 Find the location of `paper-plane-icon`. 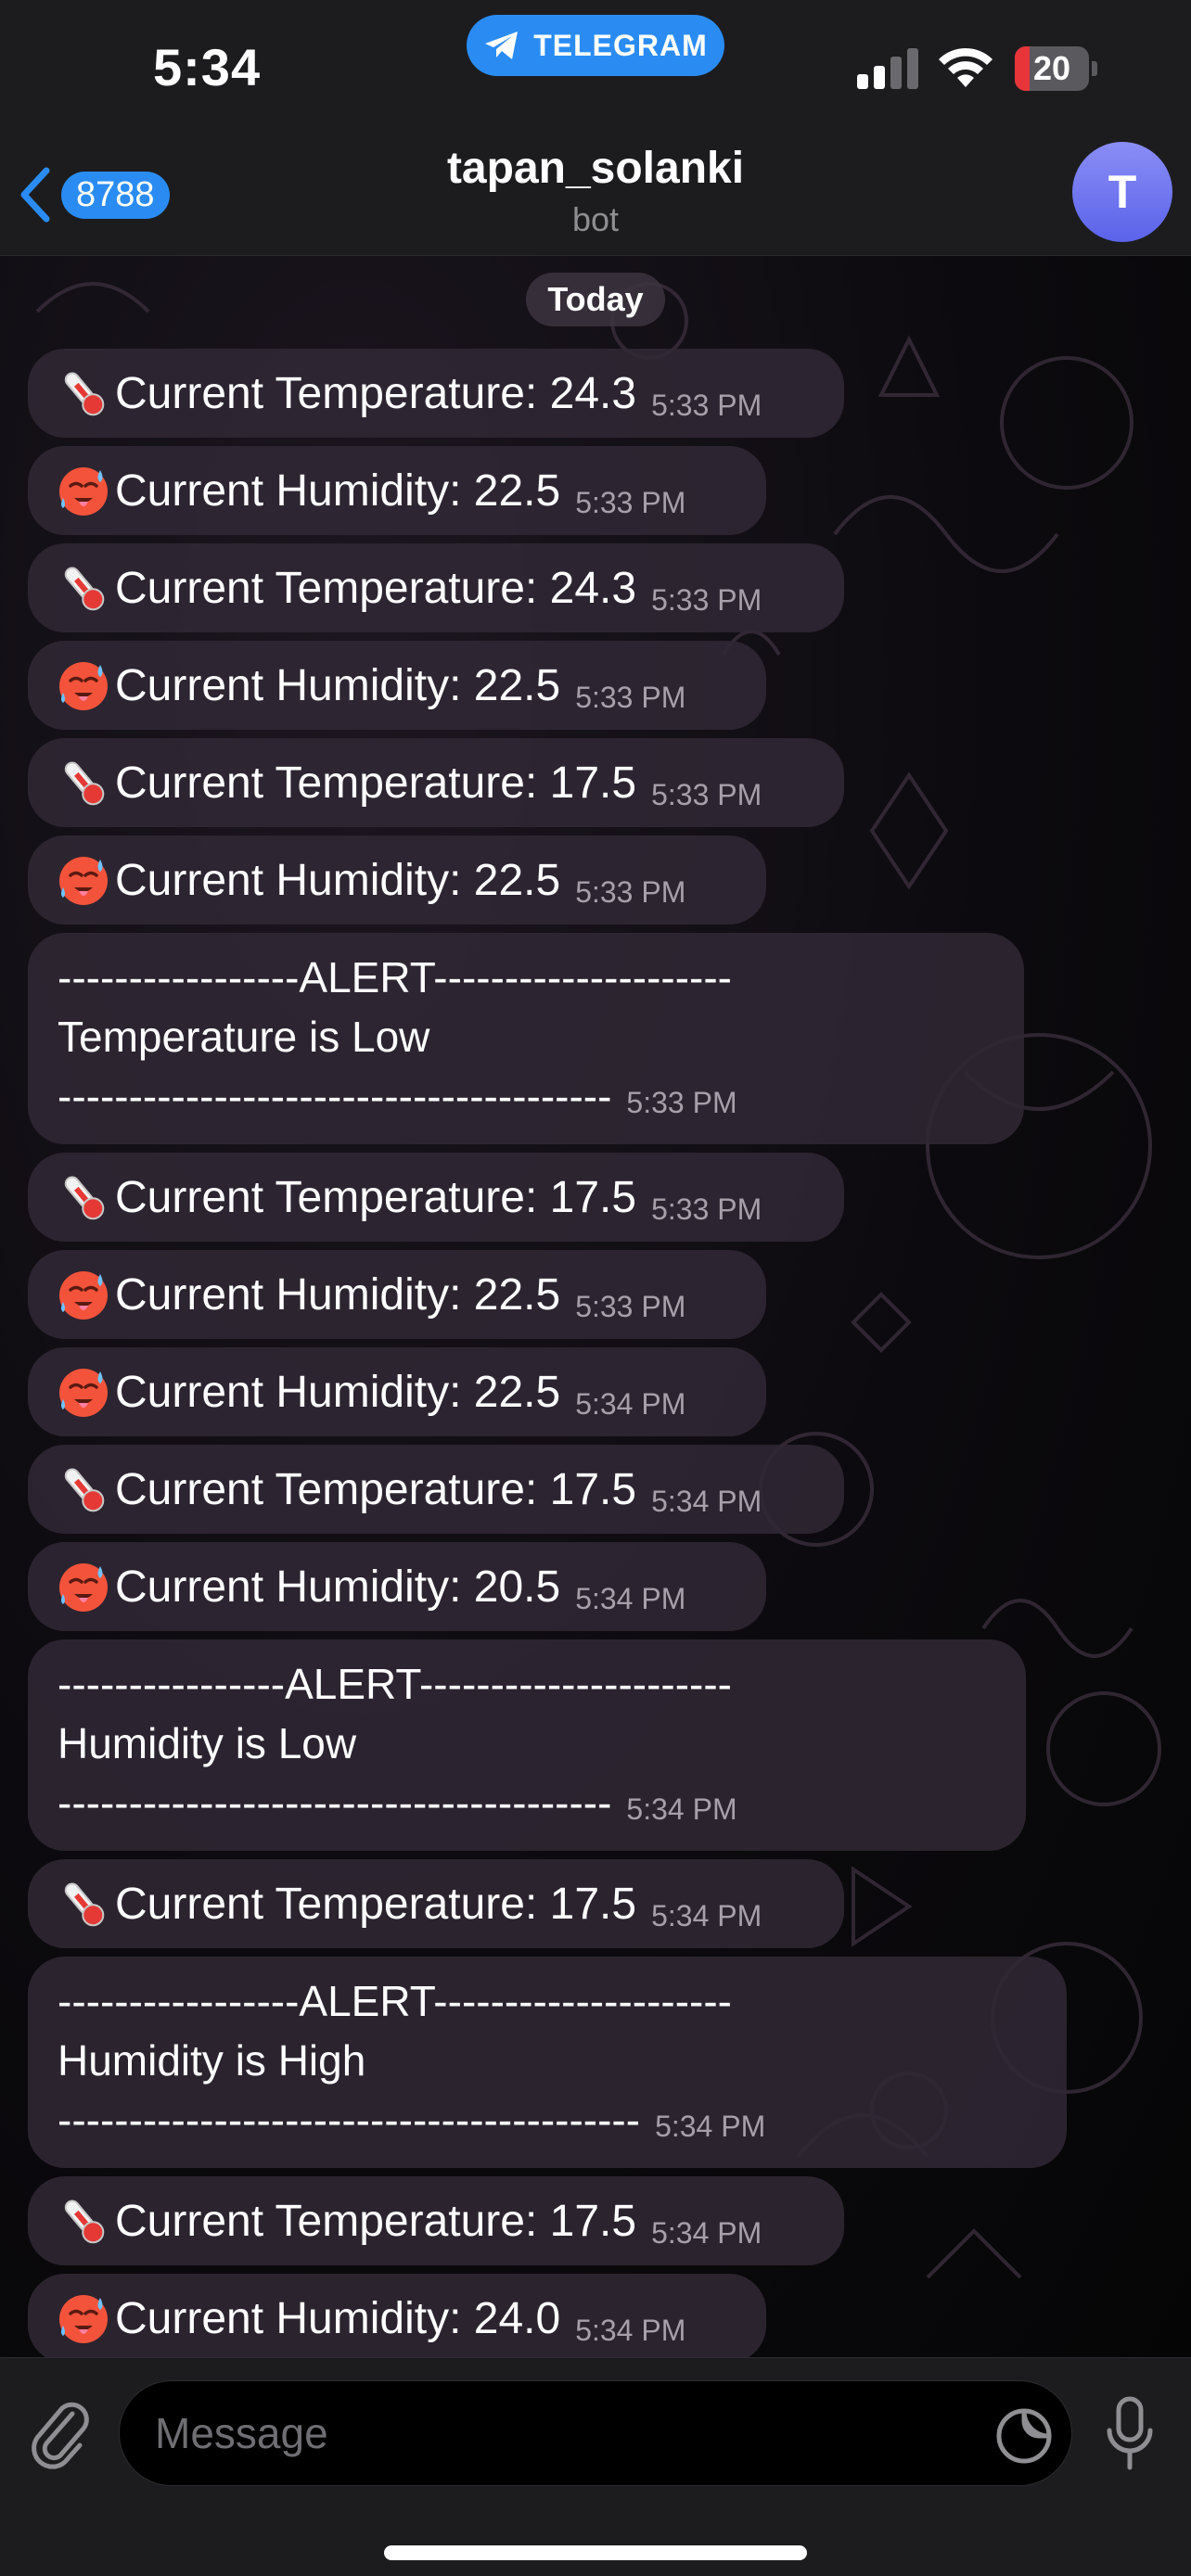

paper-plane-icon is located at coordinates (502, 46).